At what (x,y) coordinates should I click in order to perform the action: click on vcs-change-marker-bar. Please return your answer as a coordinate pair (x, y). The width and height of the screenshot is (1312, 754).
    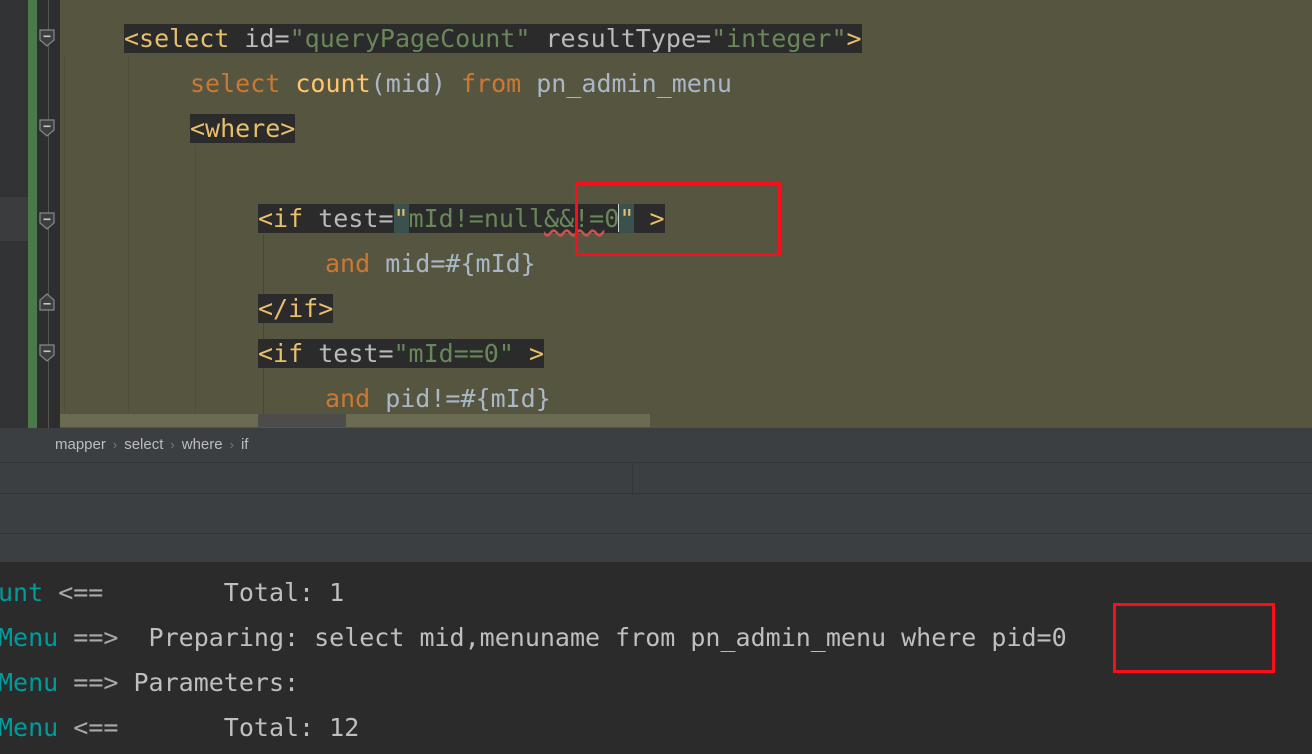
    Looking at the image, I should click on (32, 214).